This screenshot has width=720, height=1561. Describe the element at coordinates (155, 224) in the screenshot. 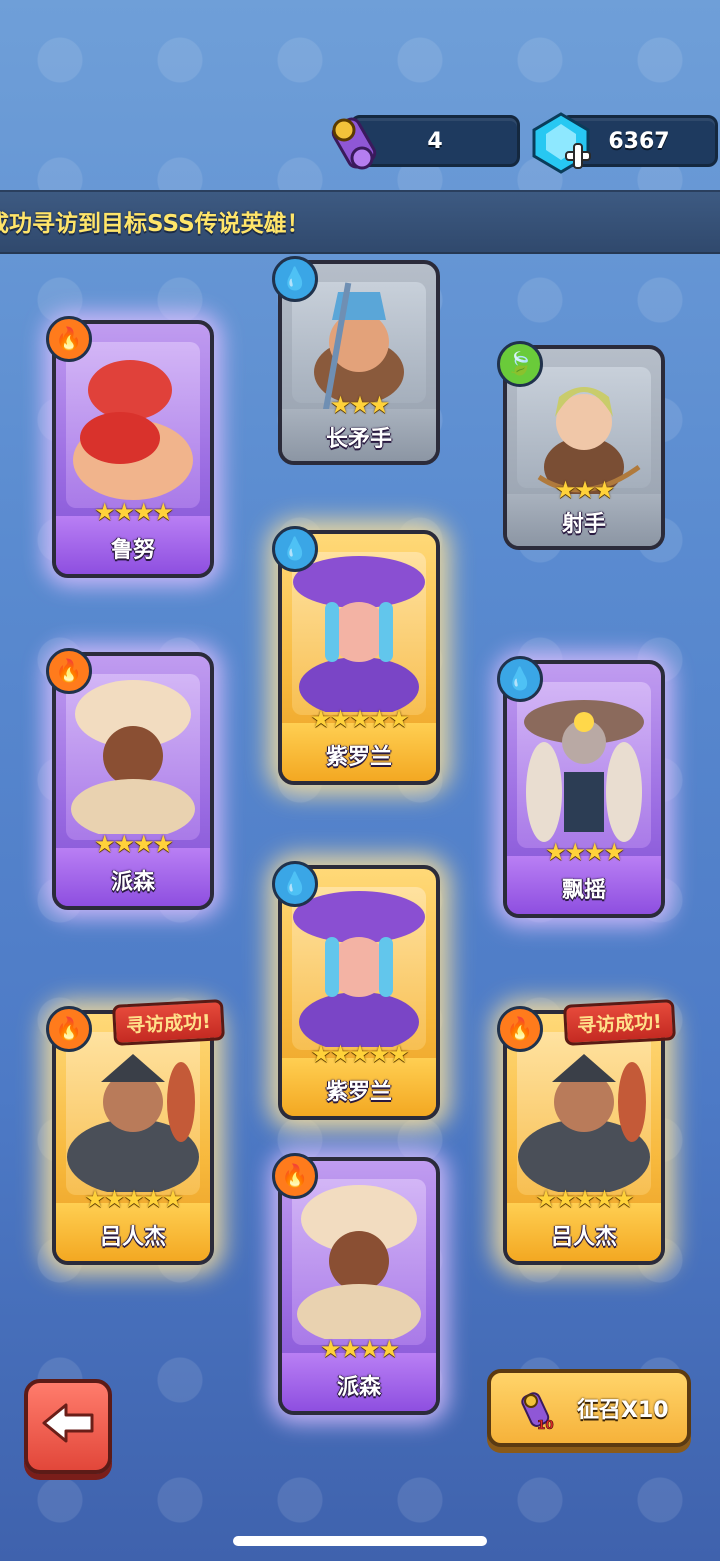

I see `banner-text: 成功寻访到目标SSS传说英雄！` at that location.